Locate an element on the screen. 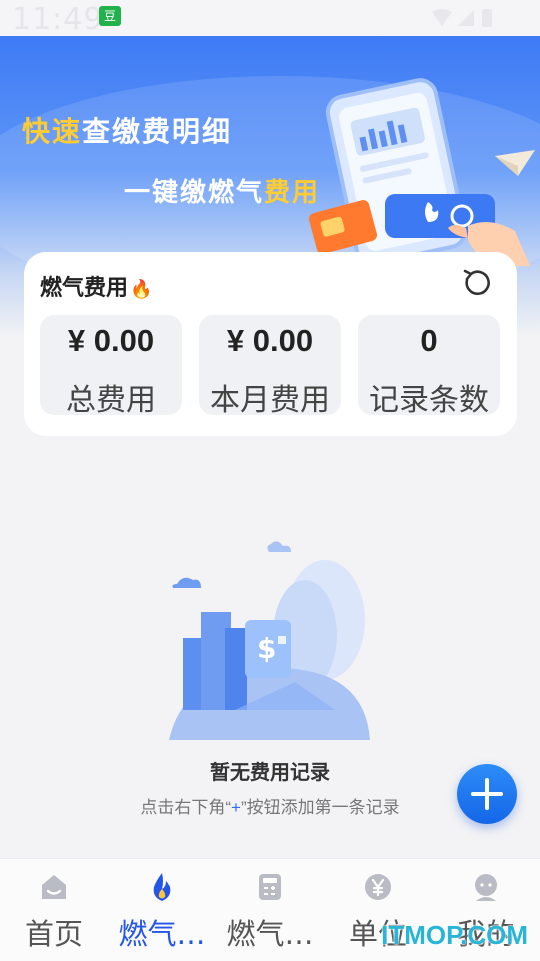 The height and width of the screenshot is (961, 540). profile-icon is located at coordinates (486, 887).